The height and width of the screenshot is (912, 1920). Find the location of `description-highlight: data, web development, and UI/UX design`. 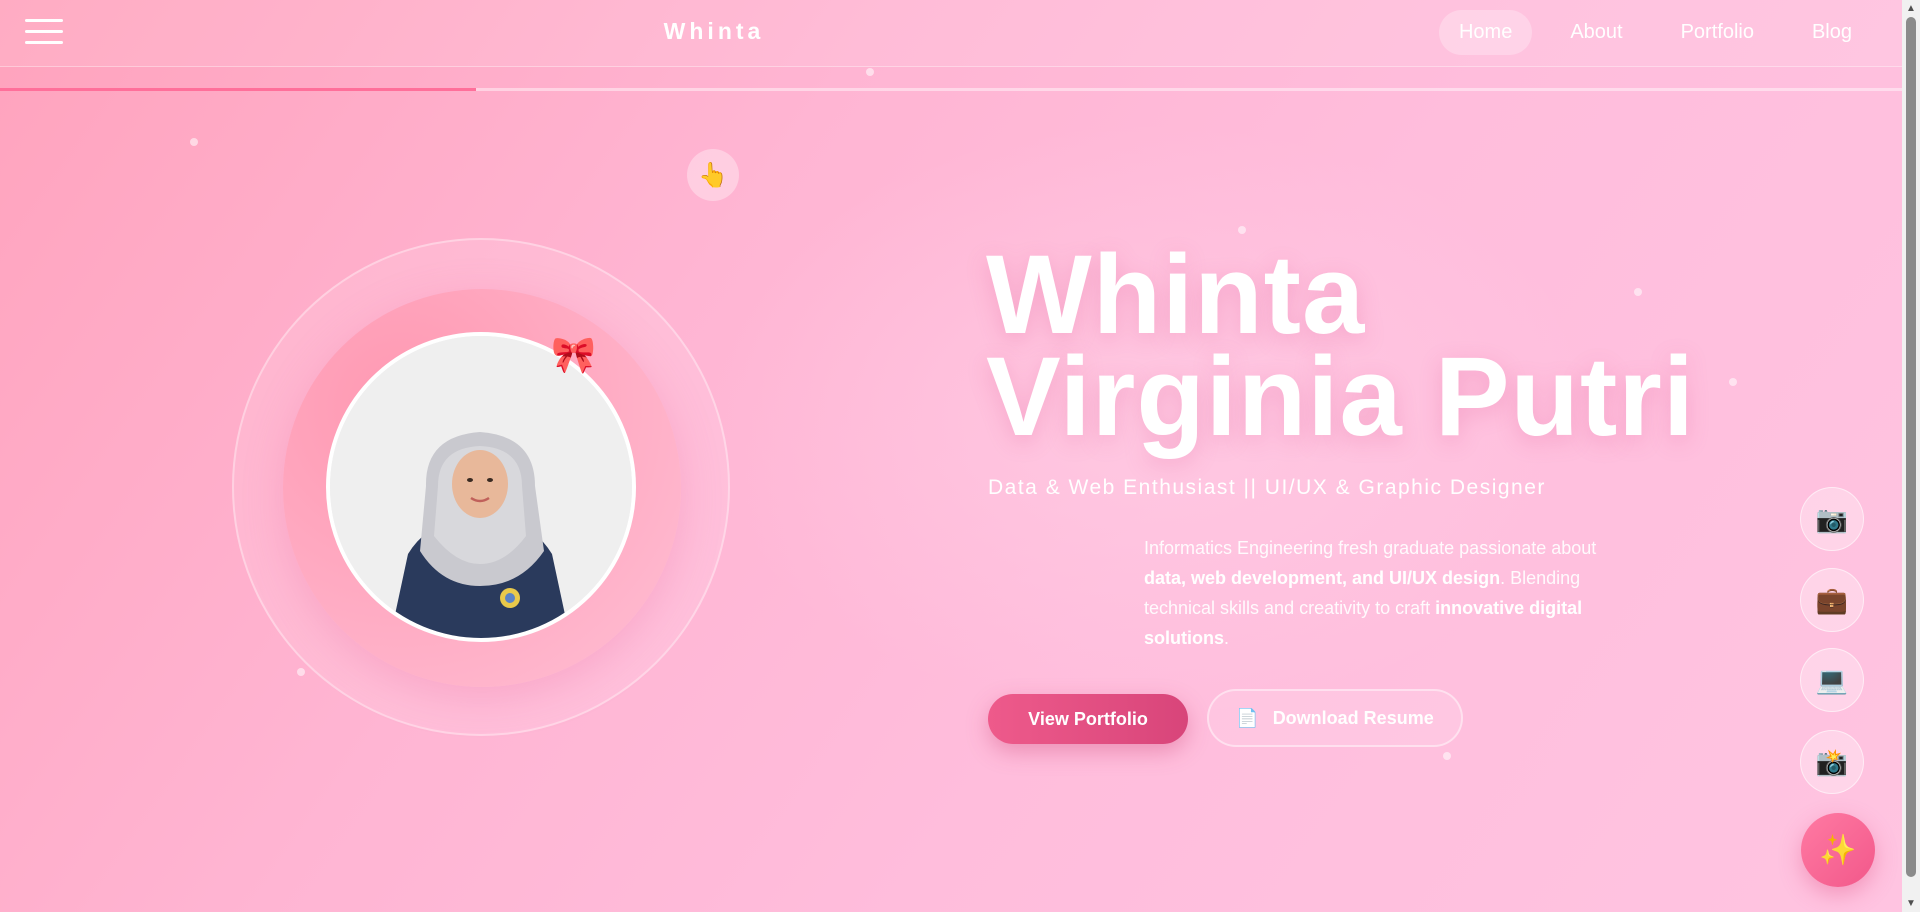

description-highlight: data, web development, and UI/UX design is located at coordinates (1322, 578).